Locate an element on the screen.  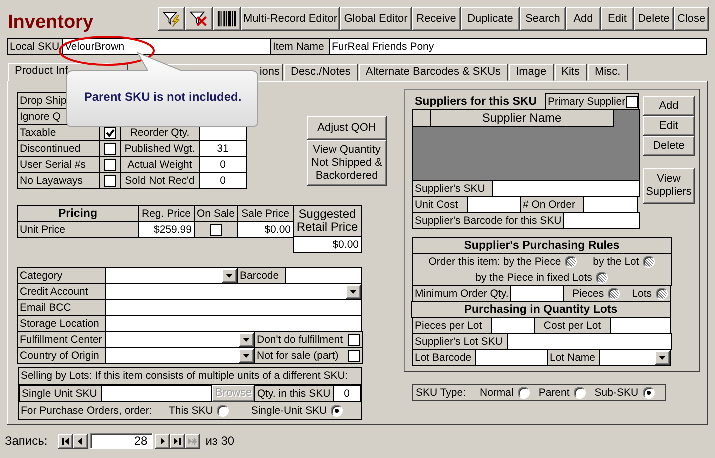
last-record-button is located at coordinates (177, 441).